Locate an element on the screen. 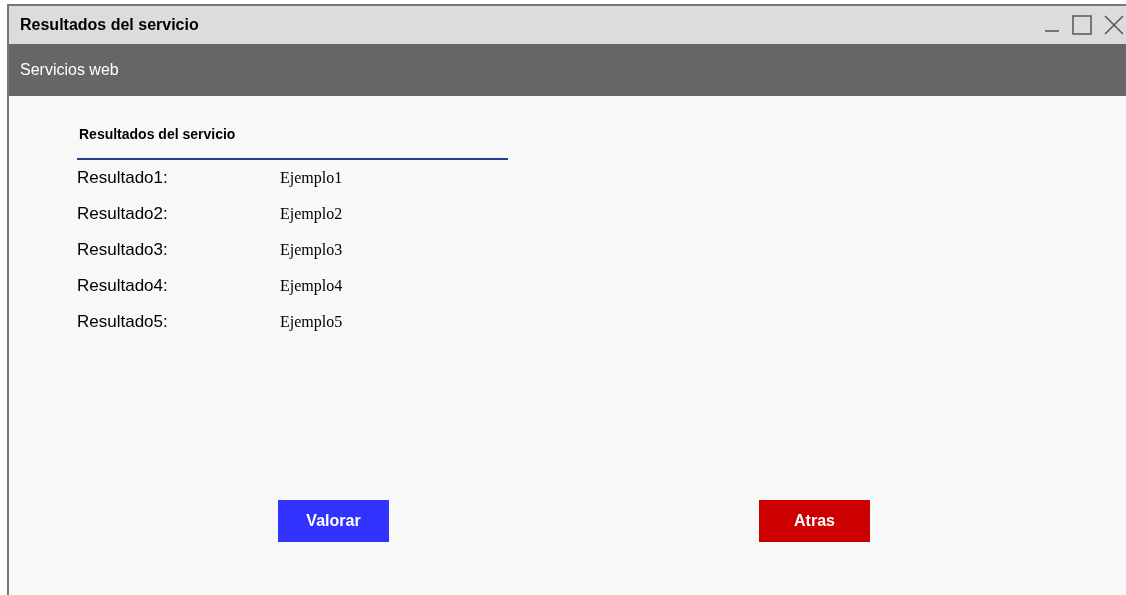  result-value: Ejemplo3 is located at coordinates (311, 250).